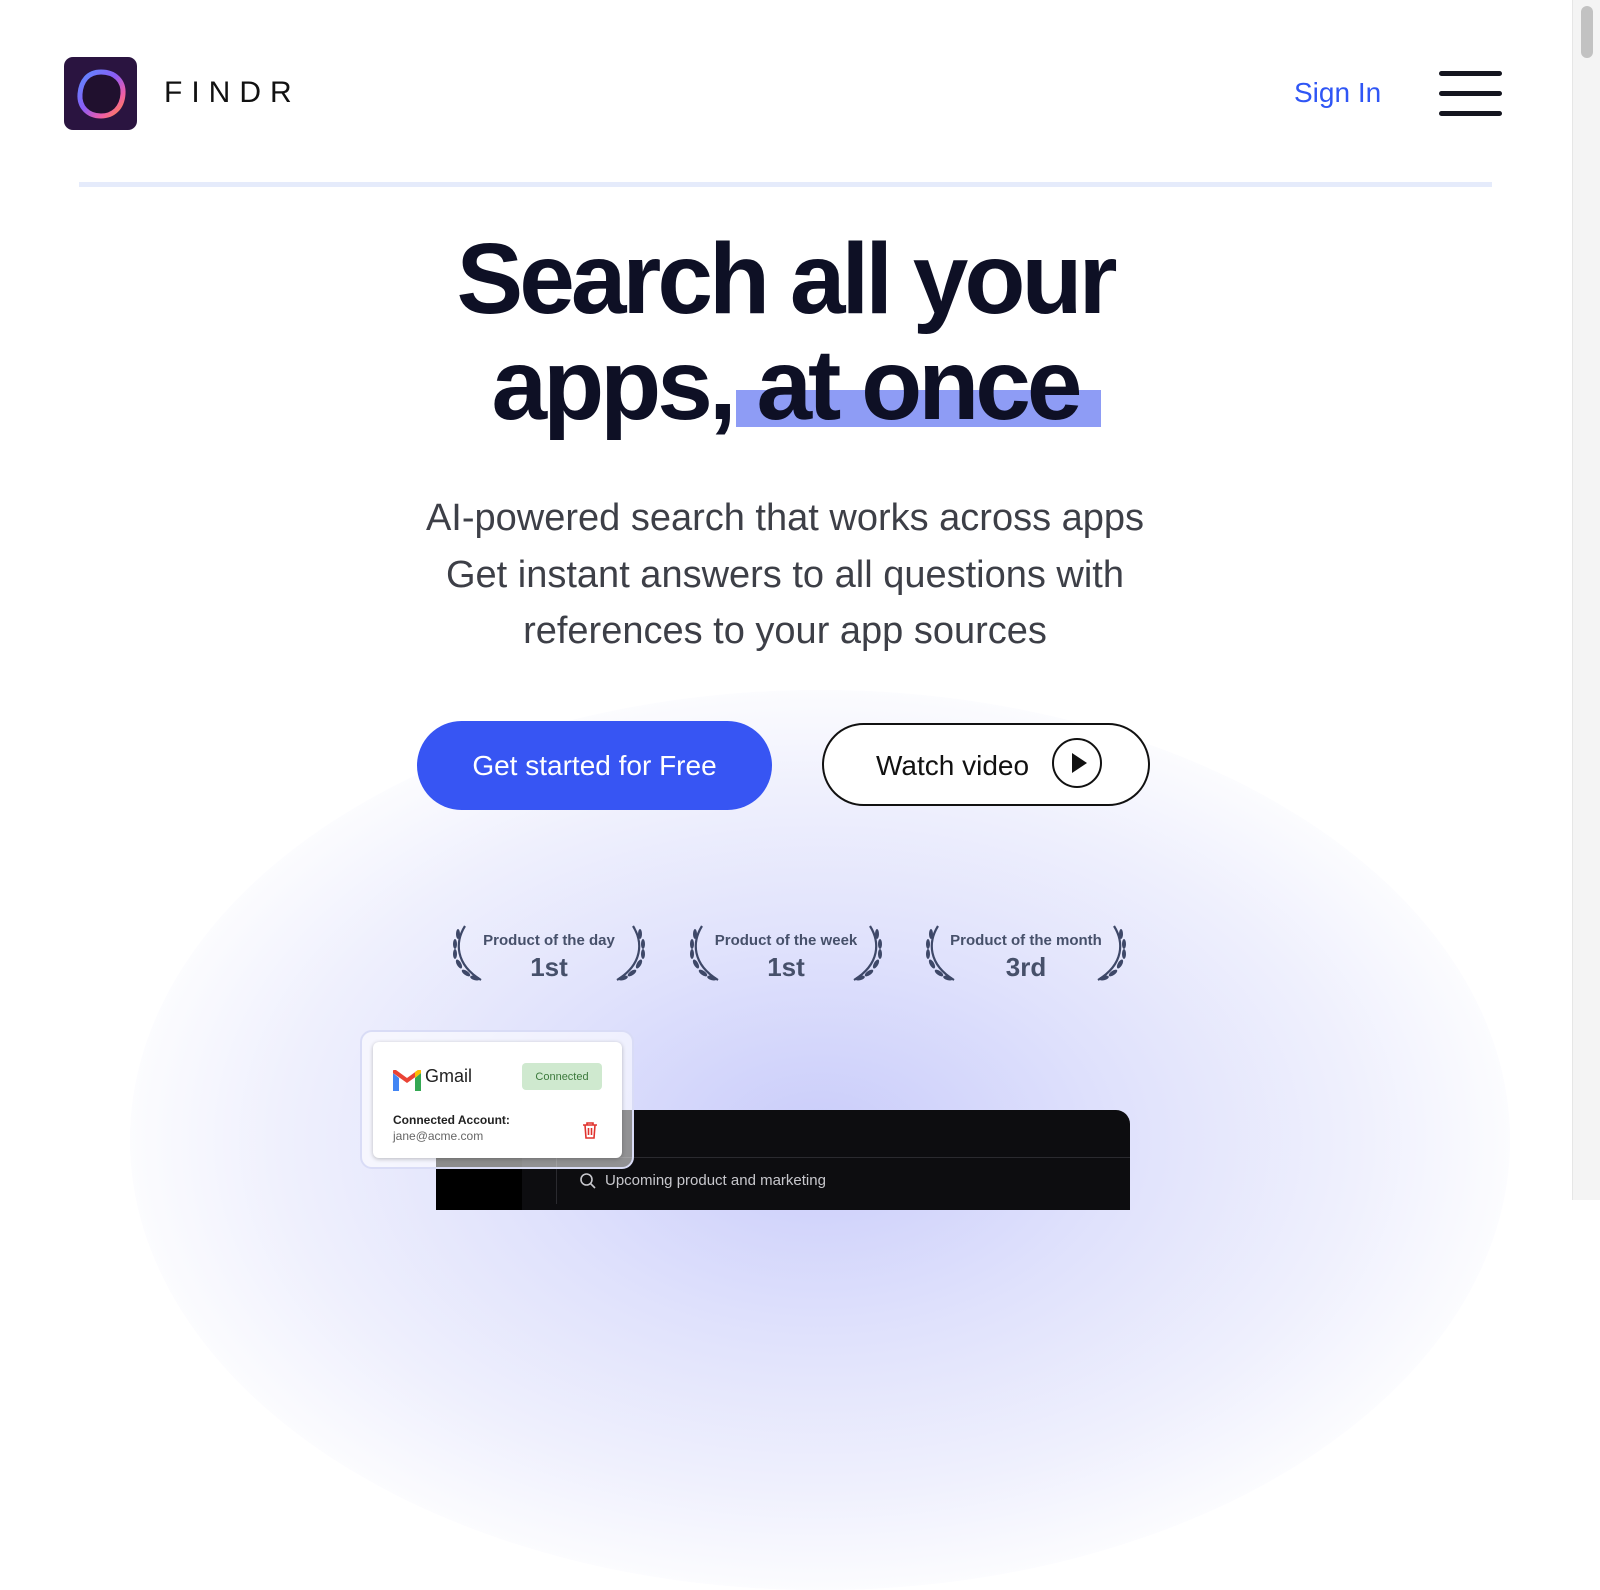 This screenshot has height=1590, width=1600. I want to click on menu-icon, so click(1470, 93).